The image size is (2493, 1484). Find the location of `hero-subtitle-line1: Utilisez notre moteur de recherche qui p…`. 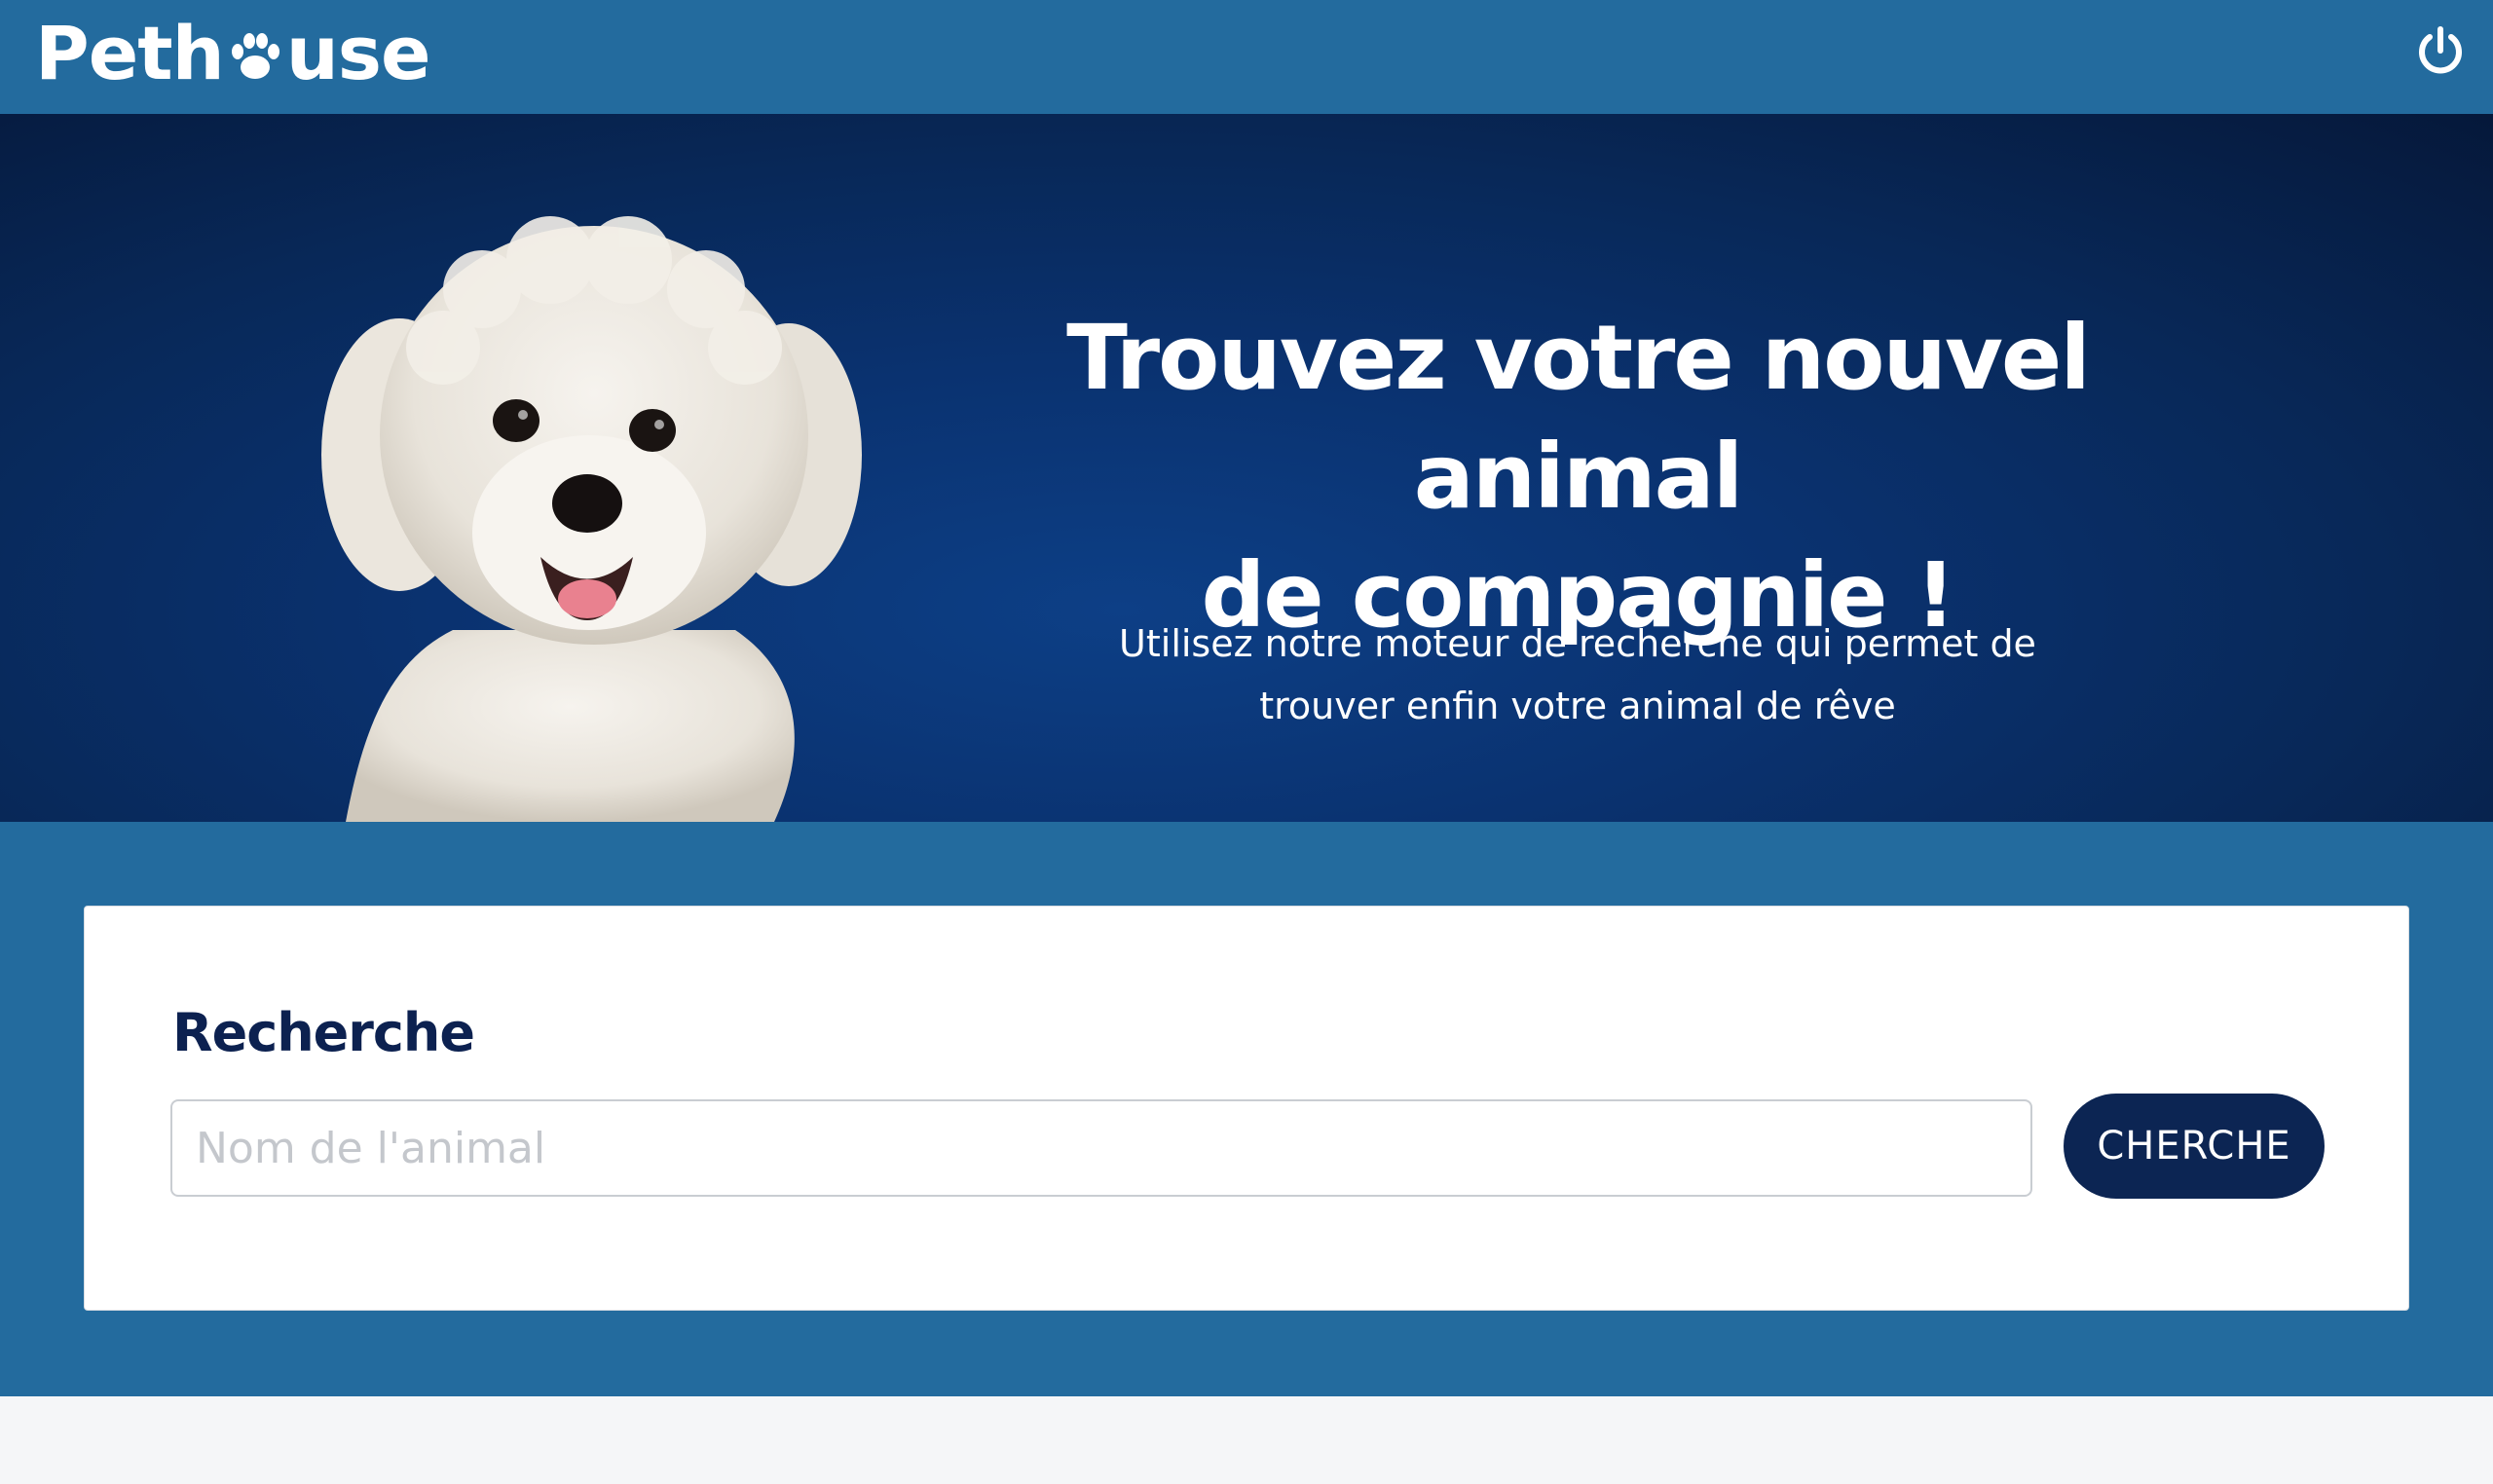

hero-subtitle-line1: Utilisez notre moteur de recherche qui p… is located at coordinates (1578, 643).